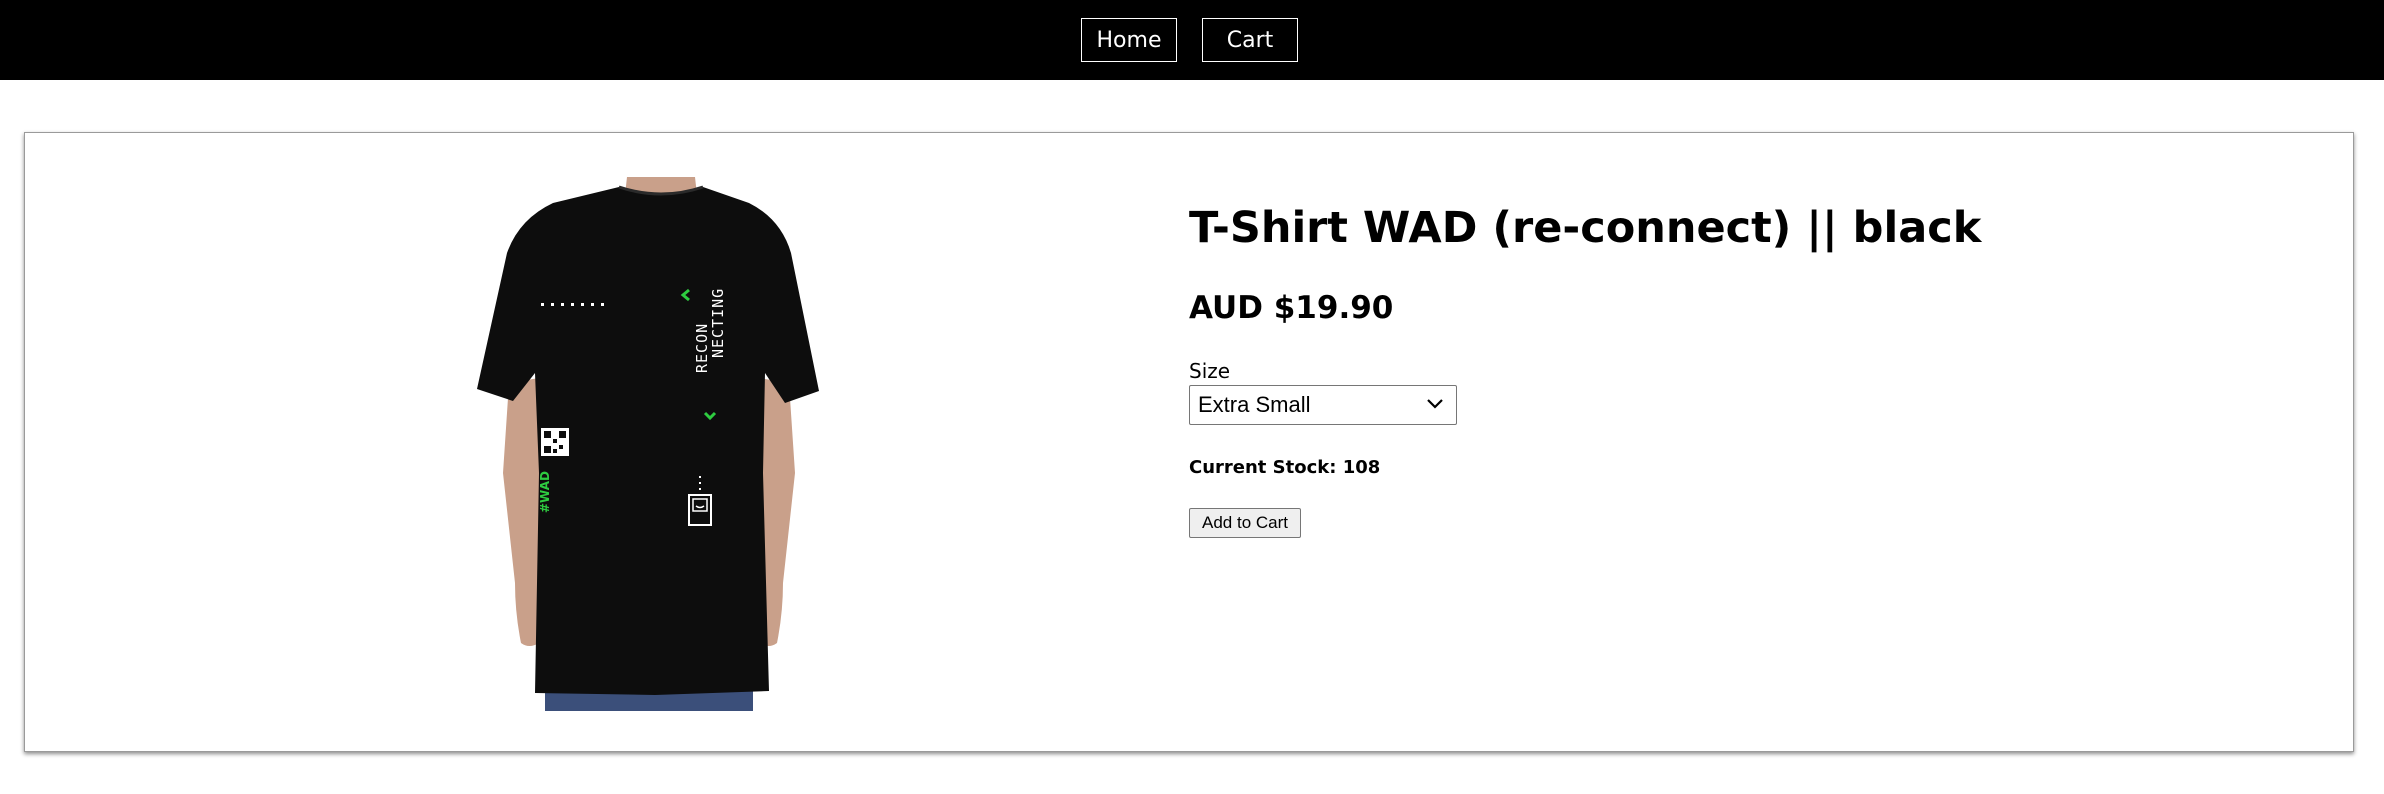 The image size is (2384, 794). What do you see at coordinates (648, 444) in the screenshot?
I see `product-image: RECON NECTING #WAD` at bounding box center [648, 444].